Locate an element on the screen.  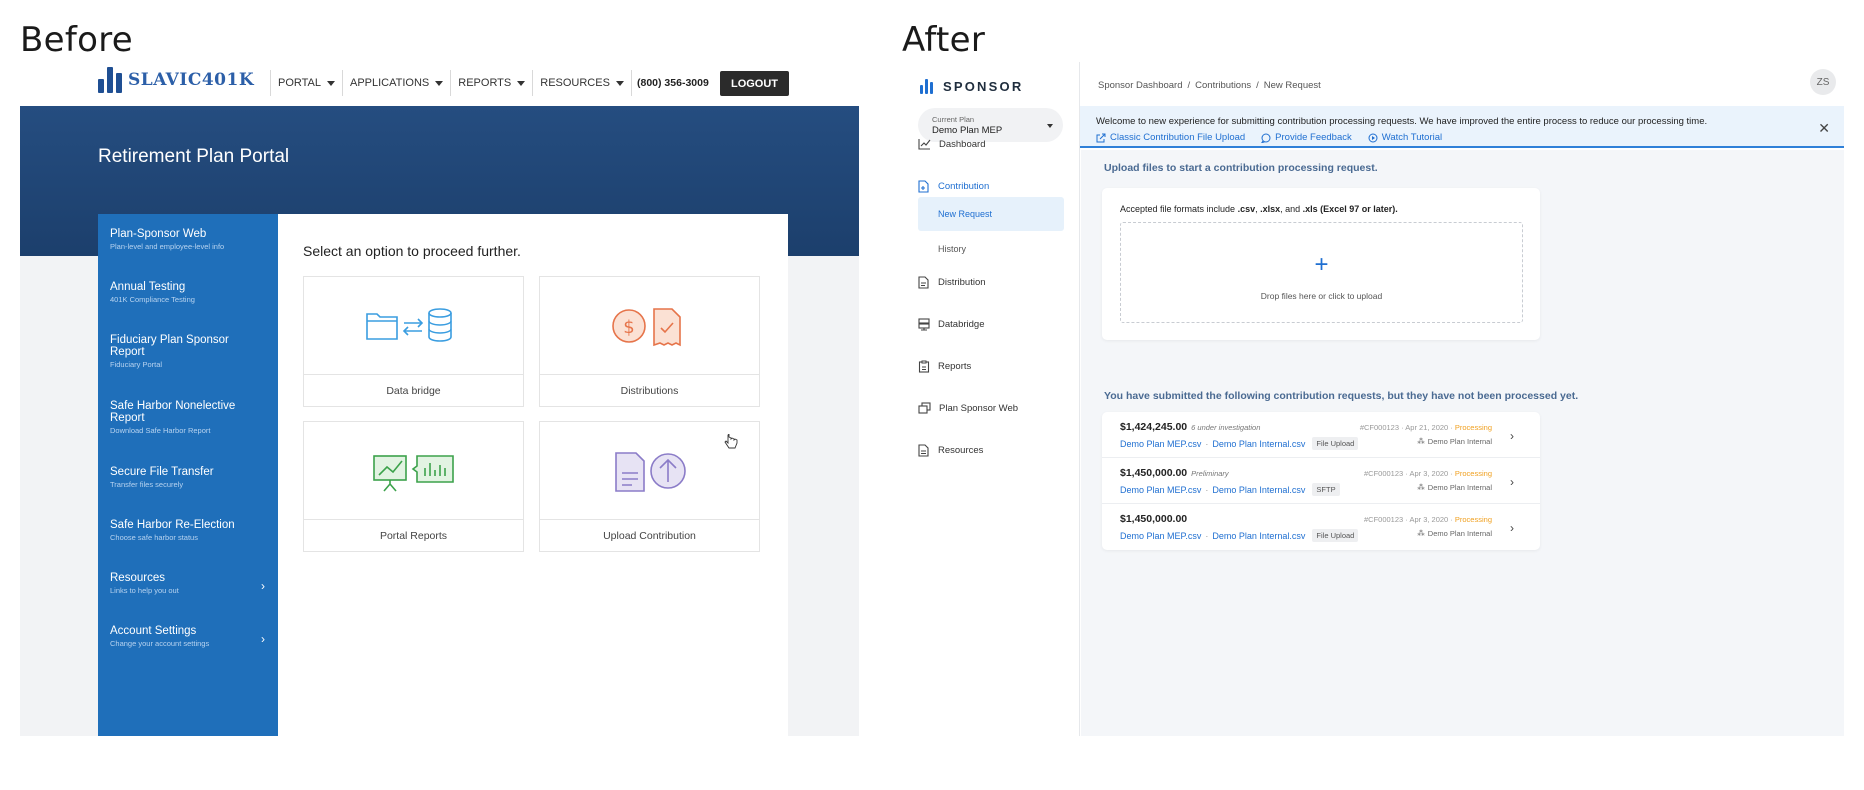
breadcrumb-contributions: Contributions is located at coordinates (1223, 85).